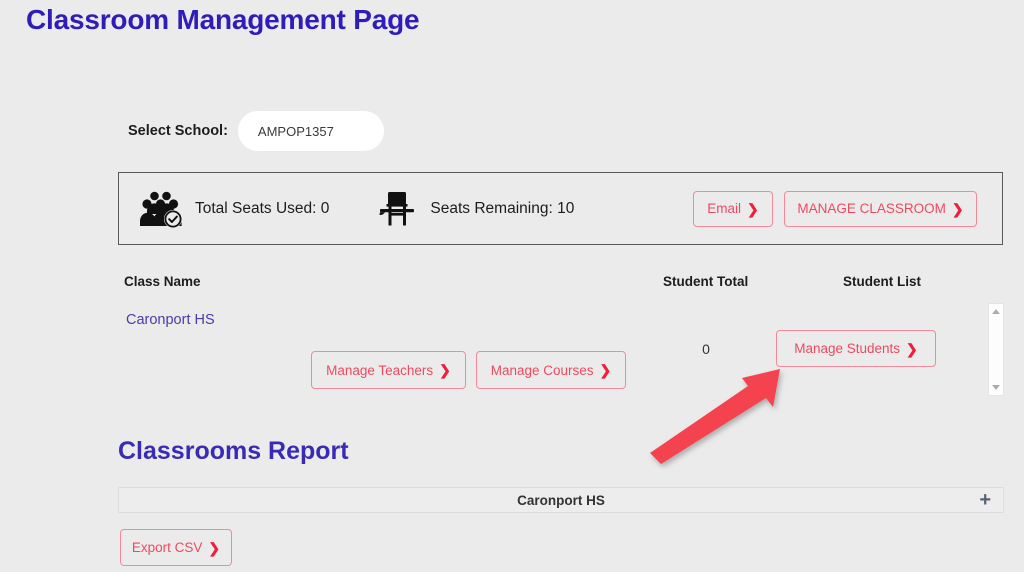 This screenshot has width=1024, height=572. What do you see at coordinates (724, 208) in the screenshot?
I see `email-button-label: Email` at bounding box center [724, 208].